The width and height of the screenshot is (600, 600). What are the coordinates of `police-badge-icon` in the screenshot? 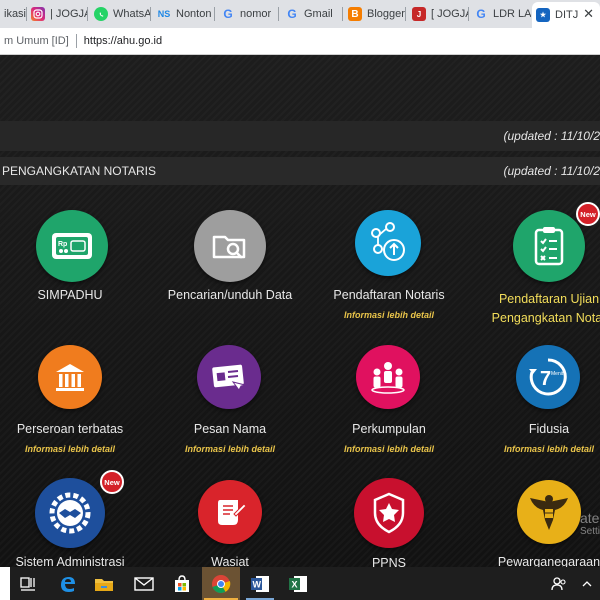 It's located at (389, 513).